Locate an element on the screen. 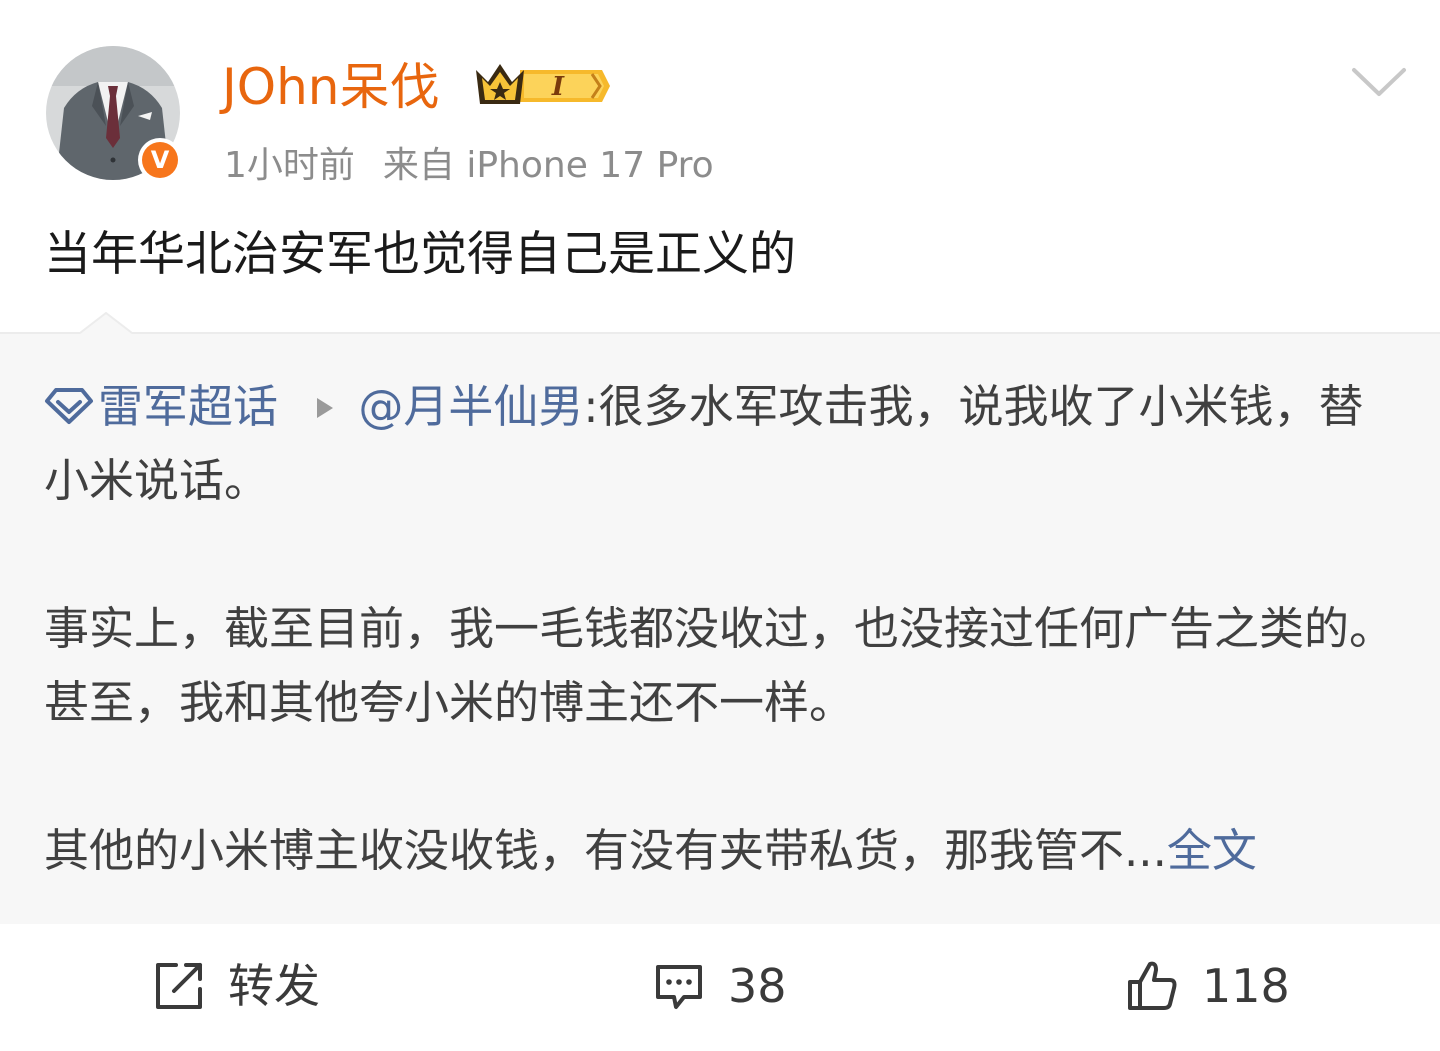 Image resolution: width=1440 pixels, height=1051 pixels. play-arrow-icon is located at coordinates (325, 408).